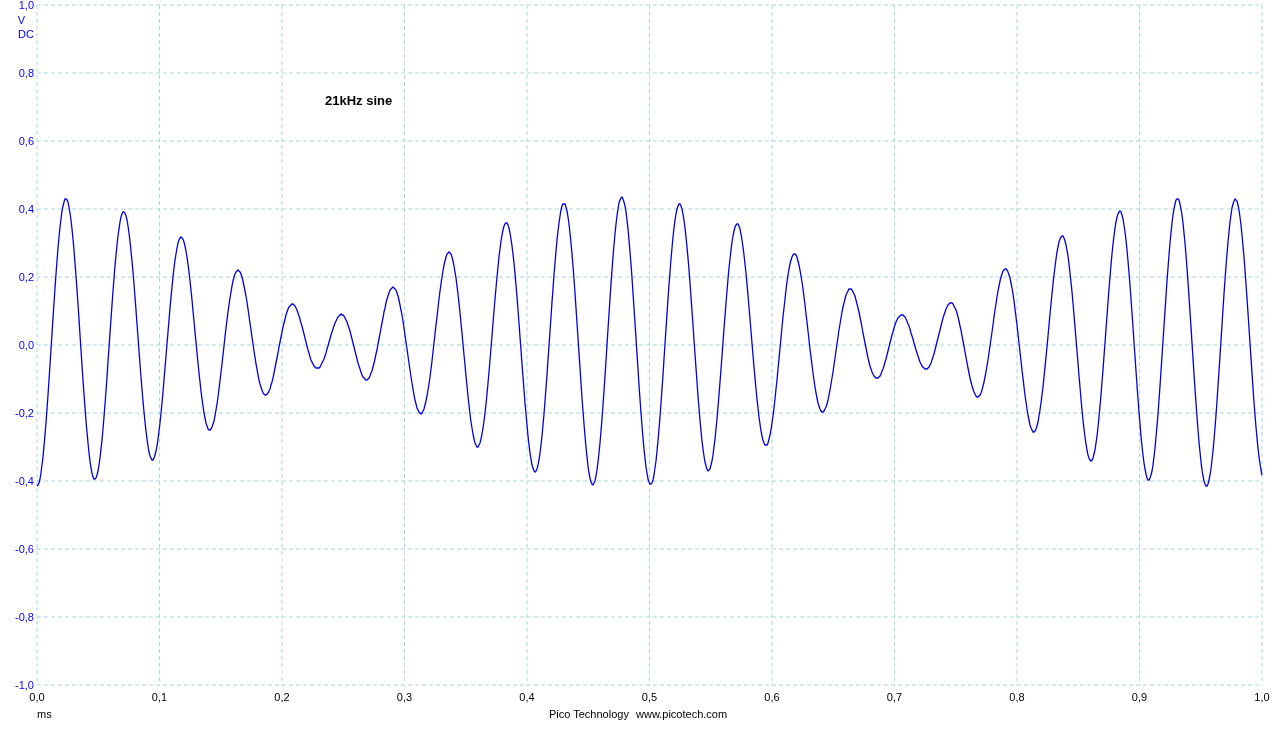 Image resolution: width=1280 pixels, height=732 pixels. Describe the element at coordinates (26, 34) in the screenshot. I see `coupling-label: DC` at that location.